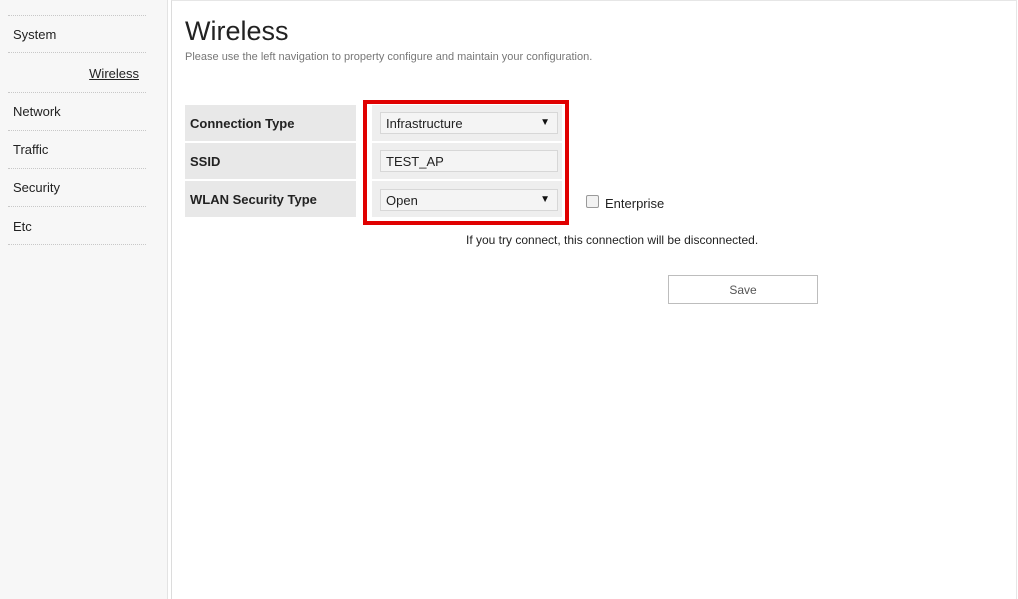 This screenshot has height=599, width=1018. What do you see at coordinates (635, 203) in the screenshot?
I see `enterprise-label: Enterprise` at bounding box center [635, 203].